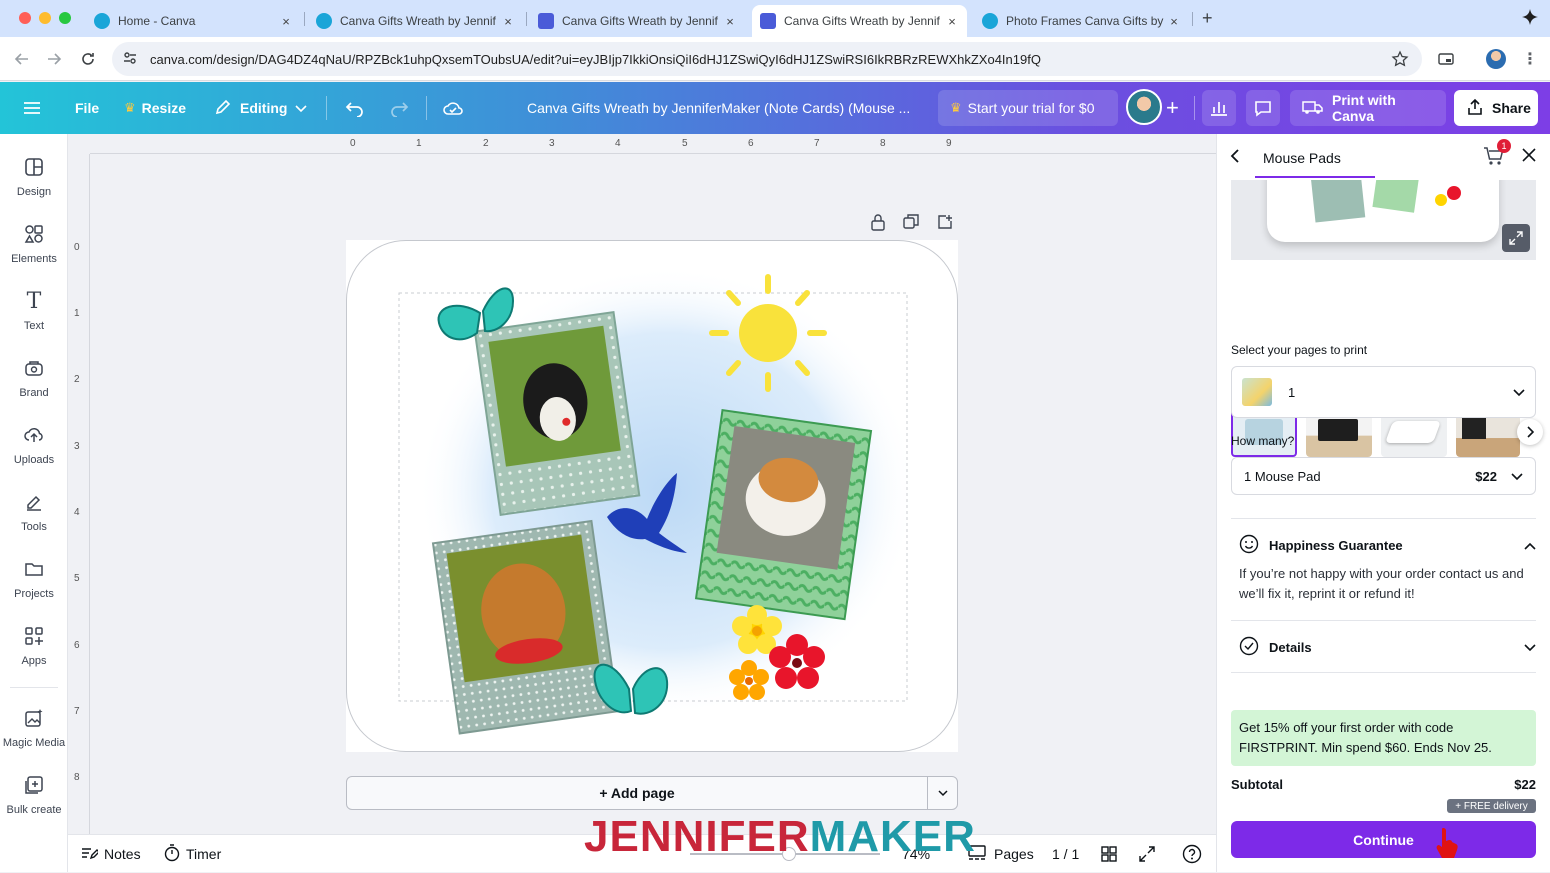  Describe the element at coordinates (1496, 59) in the screenshot. I see `profile-avatar` at that location.